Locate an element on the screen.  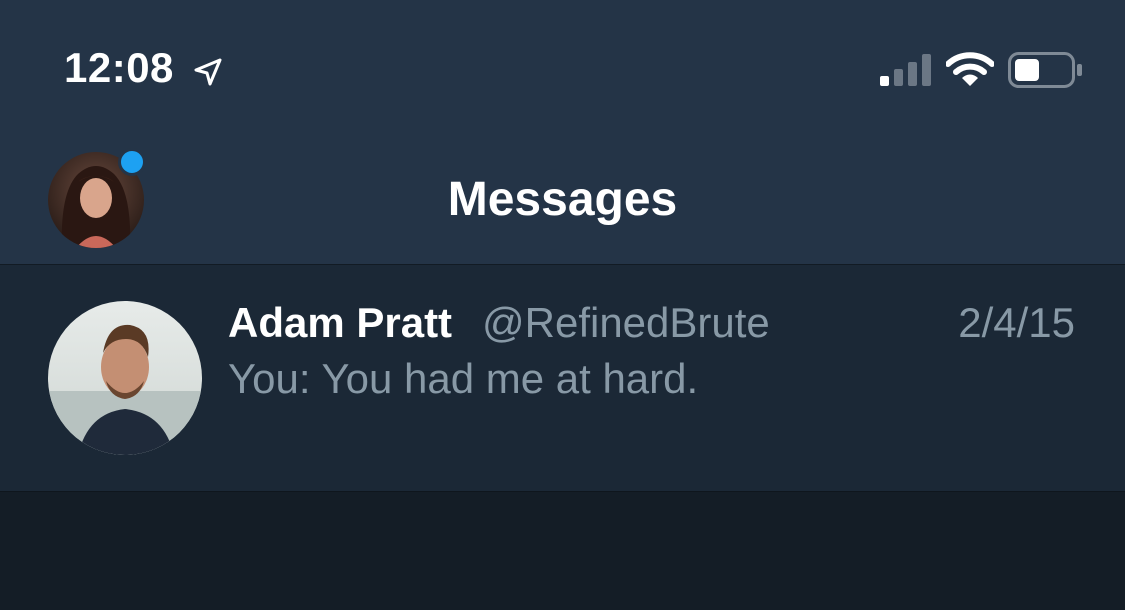
conversation-avatar-image is located at coordinates (125, 378).